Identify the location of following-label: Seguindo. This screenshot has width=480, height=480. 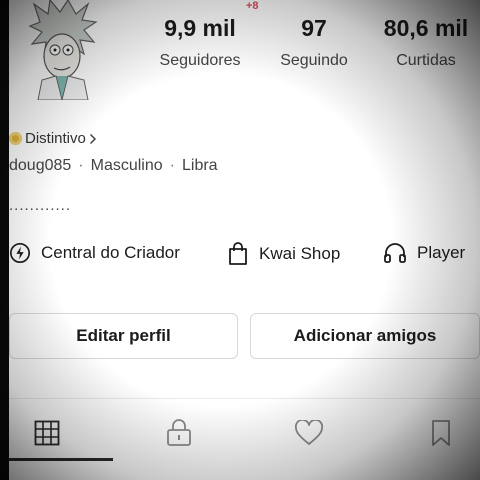
(314, 60).